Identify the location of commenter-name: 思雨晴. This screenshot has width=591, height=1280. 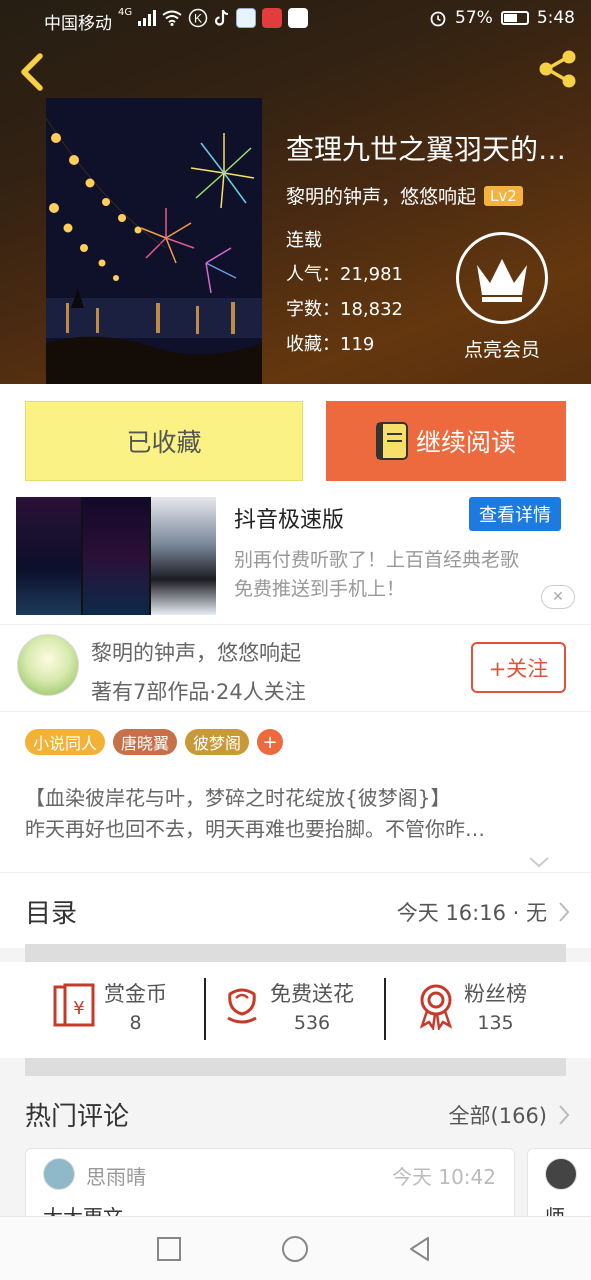
(116, 1175).